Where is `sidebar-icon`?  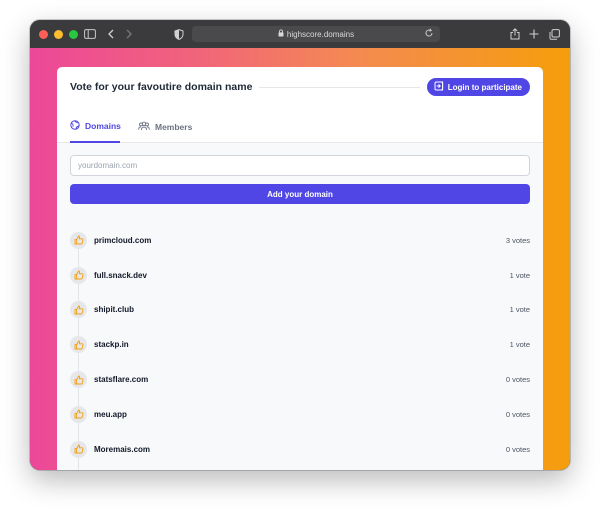
sidebar-icon is located at coordinates (90, 34).